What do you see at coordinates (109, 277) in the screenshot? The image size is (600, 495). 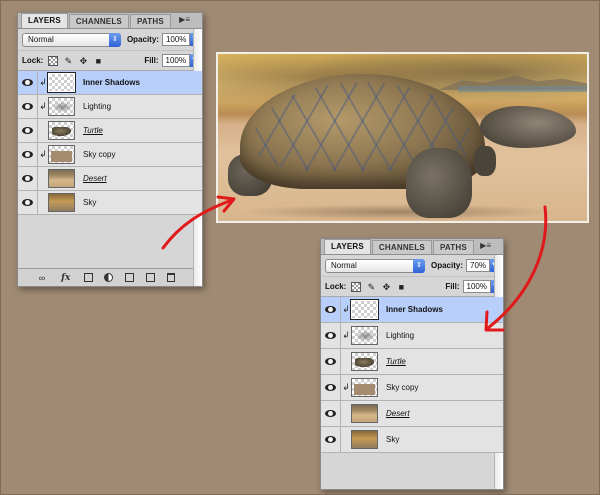 I see `adjustment-layer-icon` at bounding box center [109, 277].